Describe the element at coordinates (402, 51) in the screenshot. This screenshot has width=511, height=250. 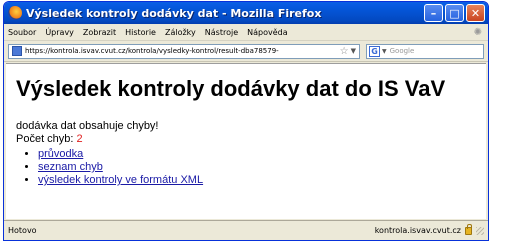
I see `search-input: Google` at that location.